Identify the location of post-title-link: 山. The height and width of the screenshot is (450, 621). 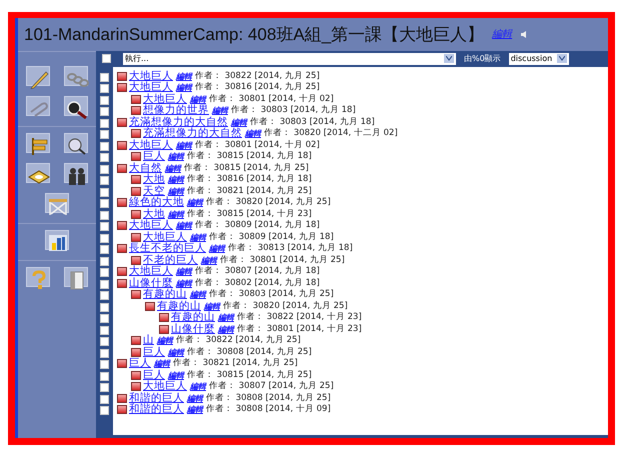
(148, 340).